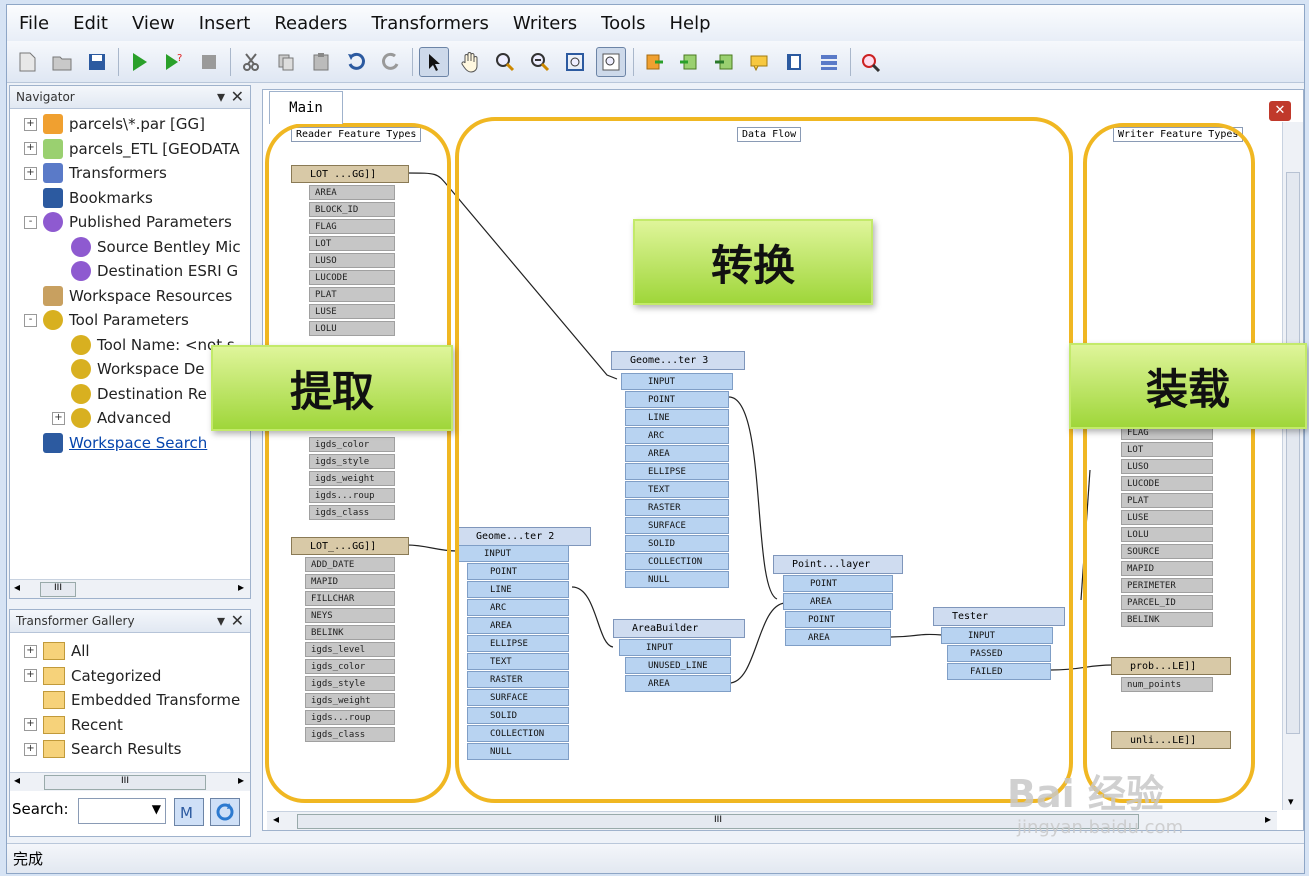 The height and width of the screenshot is (876, 1309). I want to click on gallery-item: + Categorized, so click(93, 675).